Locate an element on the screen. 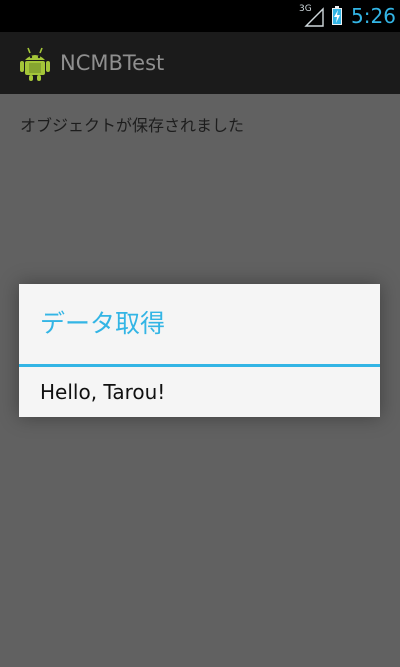  action-bar: NCMBTest is located at coordinates (200, 63).